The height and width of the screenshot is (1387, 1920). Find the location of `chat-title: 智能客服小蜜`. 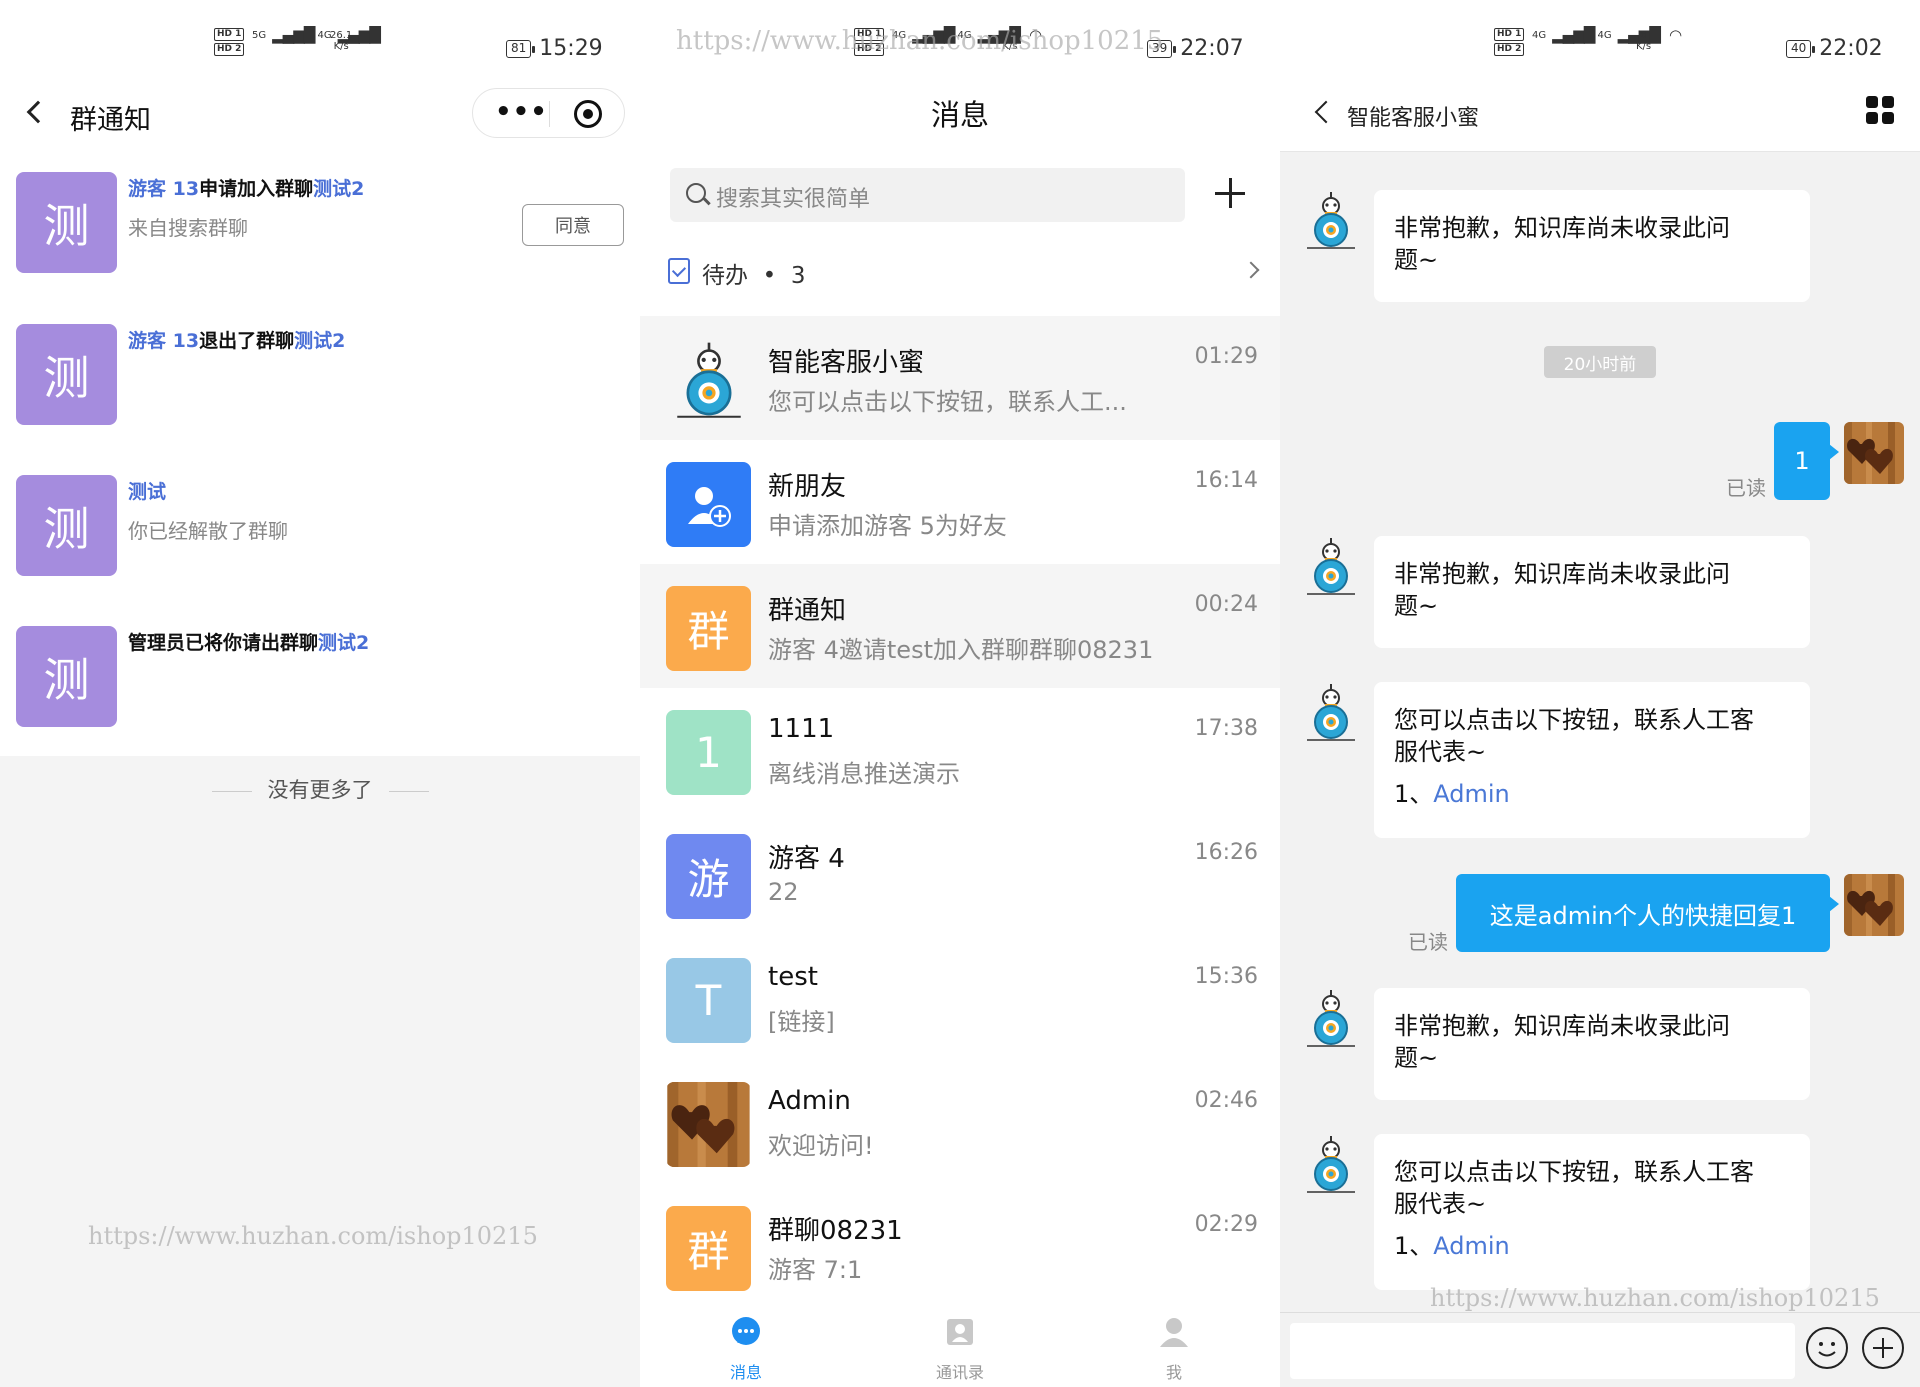

chat-title: 智能客服小蜜 is located at coordinates (1413, 118).